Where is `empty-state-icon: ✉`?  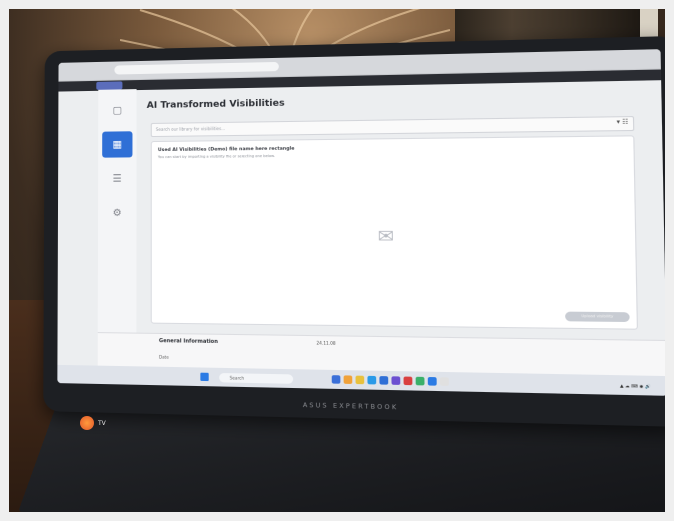
empty-state-icon: ✉ is located at coordinates (386, 236).